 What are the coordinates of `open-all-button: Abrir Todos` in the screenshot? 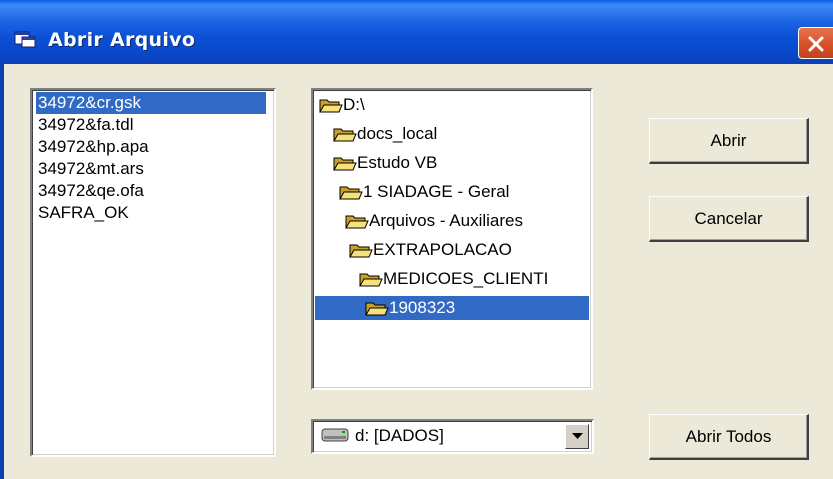 It's located at (729, 437).